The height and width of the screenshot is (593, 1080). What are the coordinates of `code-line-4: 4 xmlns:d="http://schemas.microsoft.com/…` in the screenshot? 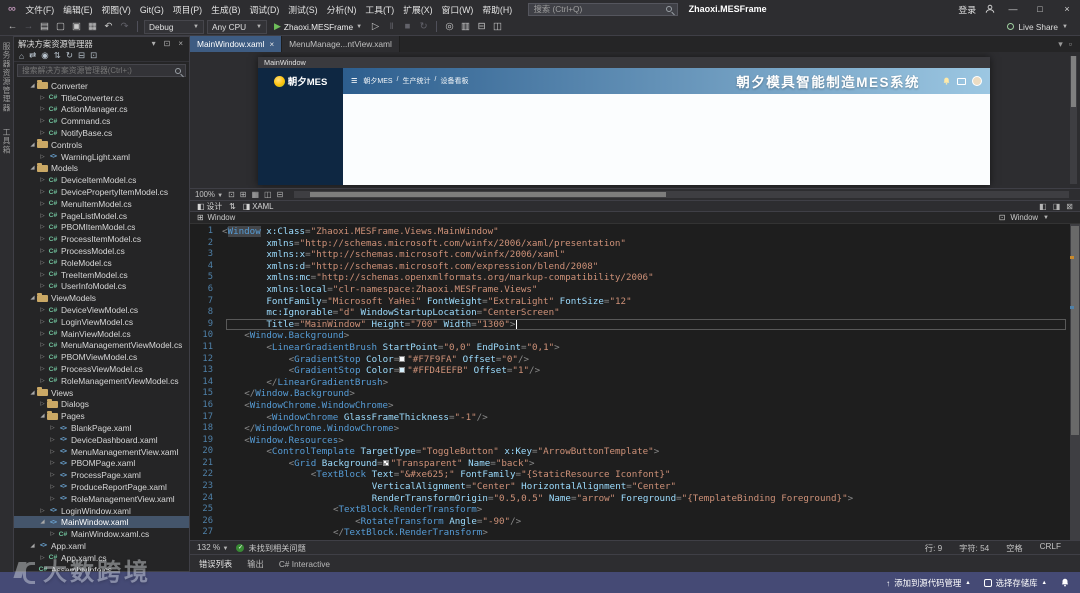 It's located at (630, 267).